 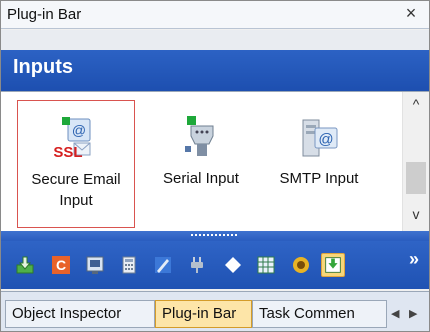 I want to click on plug-icon, so click(x=197, y=265).